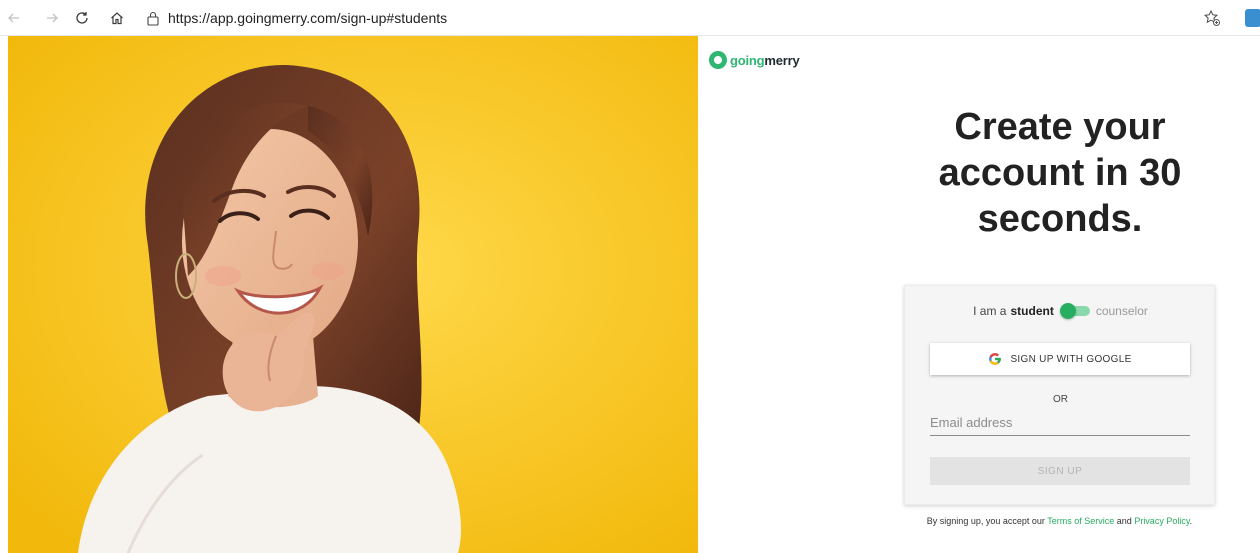 This screenshot has width=1260, height=553. What do you see at coordinates (1060, 471) in the screenshot?
I see `signup-submit-button: SIGN UP` at bounding box center [1060, 471].